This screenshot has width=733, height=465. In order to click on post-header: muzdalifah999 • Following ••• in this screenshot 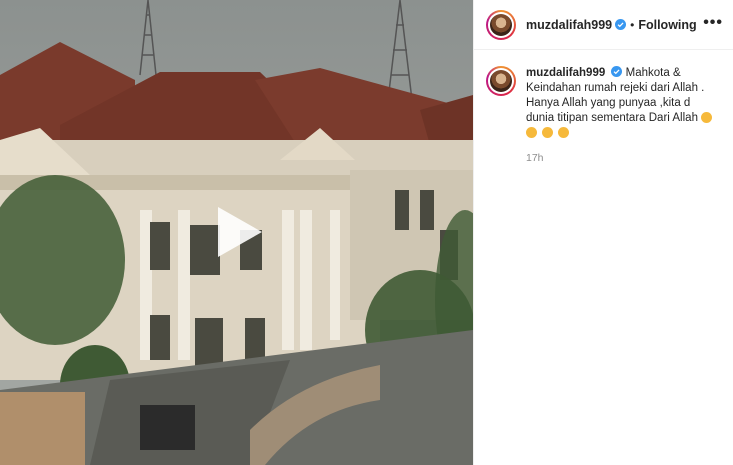, I will do `click(603, 25)`.